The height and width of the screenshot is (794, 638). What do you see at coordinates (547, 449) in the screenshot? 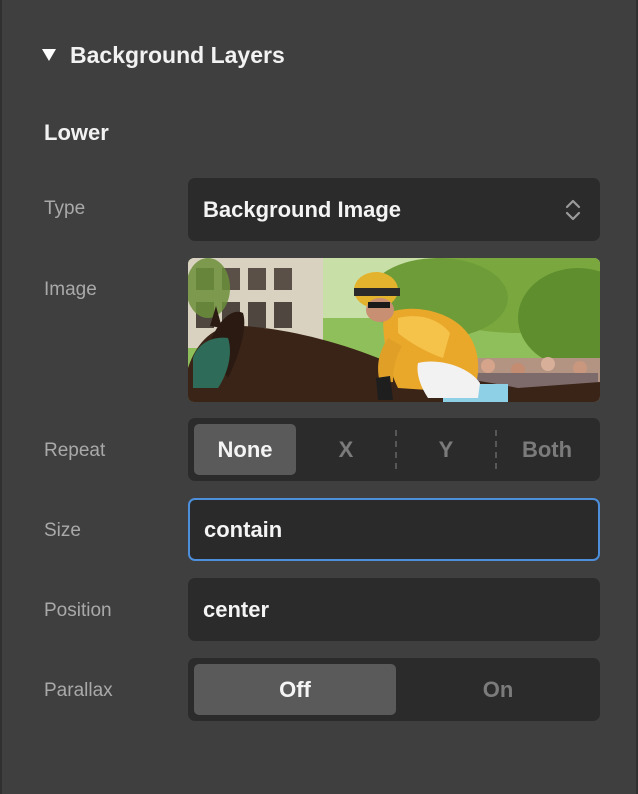
I see `repeat-option-both: Both` at bounding box center [547, 449].